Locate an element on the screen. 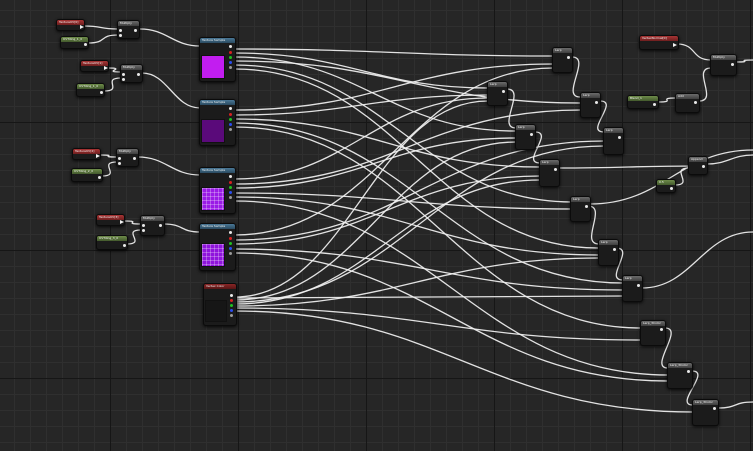 The height and width of the screenshot is (451, 753). uv-tiling-scalar-node-2: UVTiling_1_0 is located at coordinates (90, 90).